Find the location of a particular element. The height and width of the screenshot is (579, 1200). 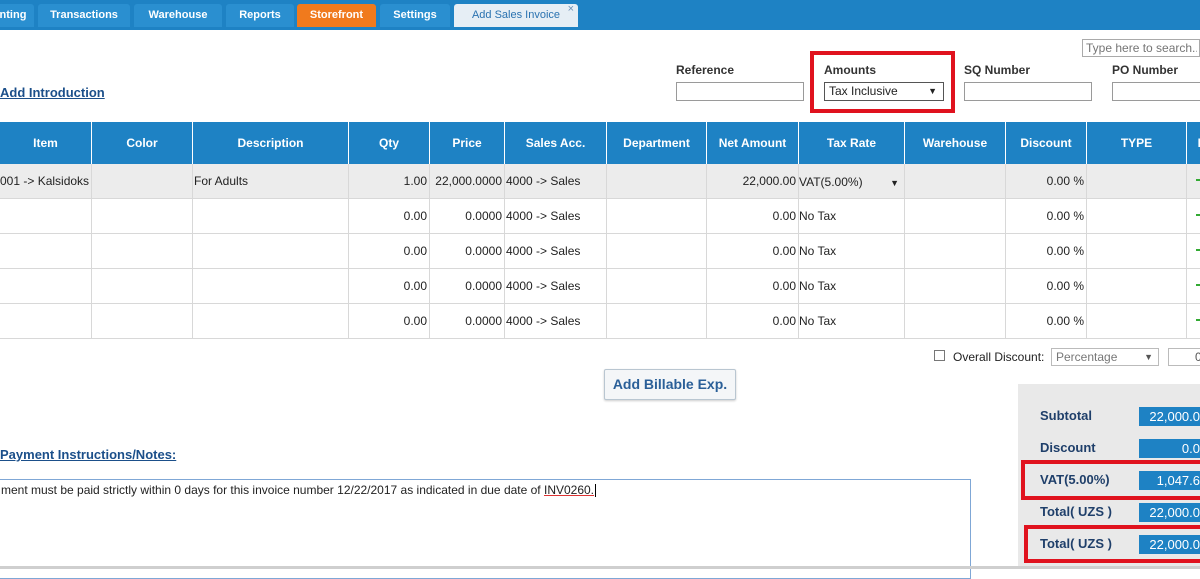

cell-qty: 1.00 is located at coordinates (389, 181).